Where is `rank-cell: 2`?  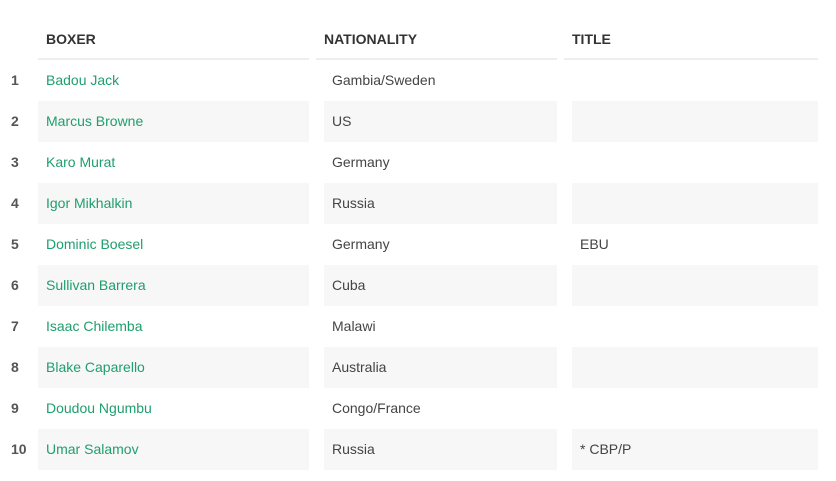
rank-cell: 2 is located at coordinates (15, 121).